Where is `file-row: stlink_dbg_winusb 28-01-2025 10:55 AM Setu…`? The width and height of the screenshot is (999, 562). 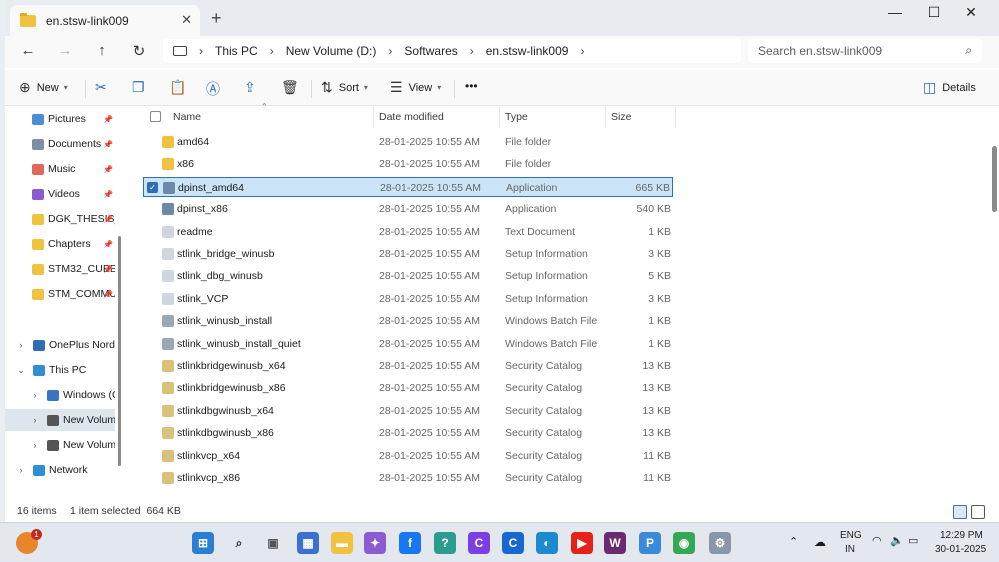
file-row: stlink_dbg_winusb 28-01-2025 10:55 AM Setu… is located at coordinates (408, 276).